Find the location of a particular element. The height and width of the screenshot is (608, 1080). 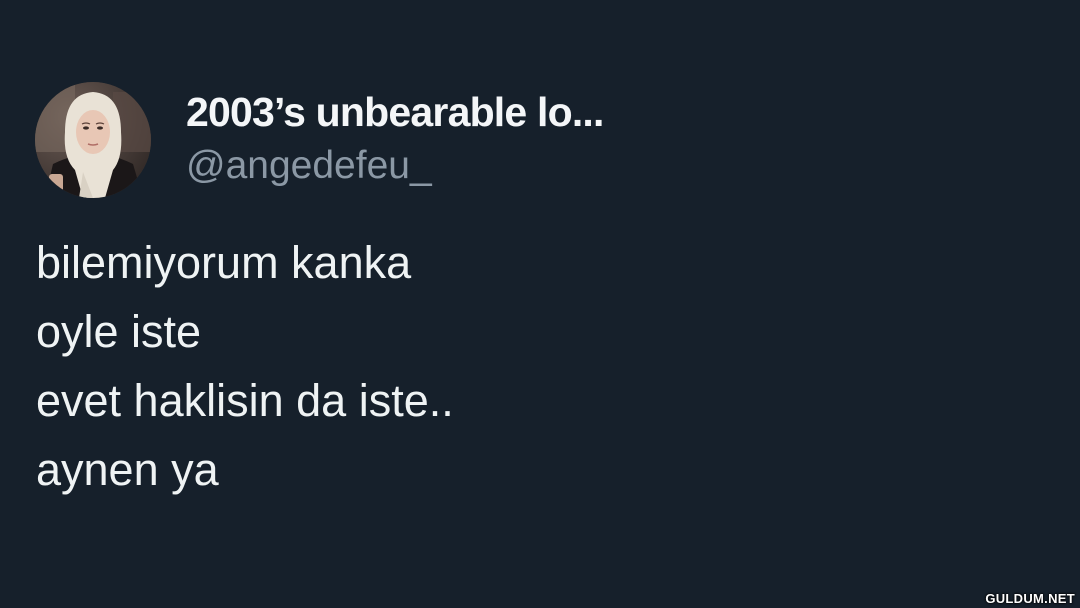

avatar is located at coordinates (93, 140).